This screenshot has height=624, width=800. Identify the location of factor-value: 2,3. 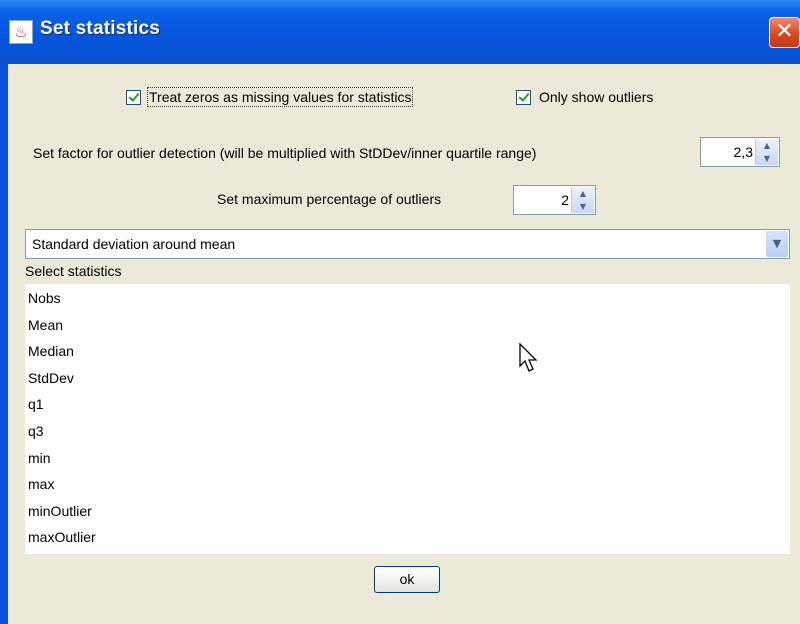
(743, 152).